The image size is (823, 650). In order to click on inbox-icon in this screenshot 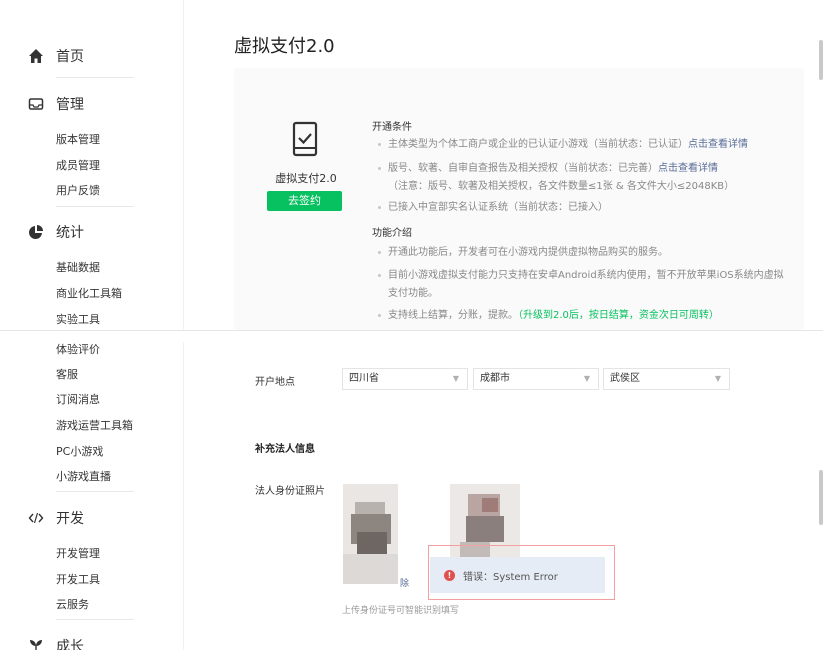, I will do `click(36, 104)`.